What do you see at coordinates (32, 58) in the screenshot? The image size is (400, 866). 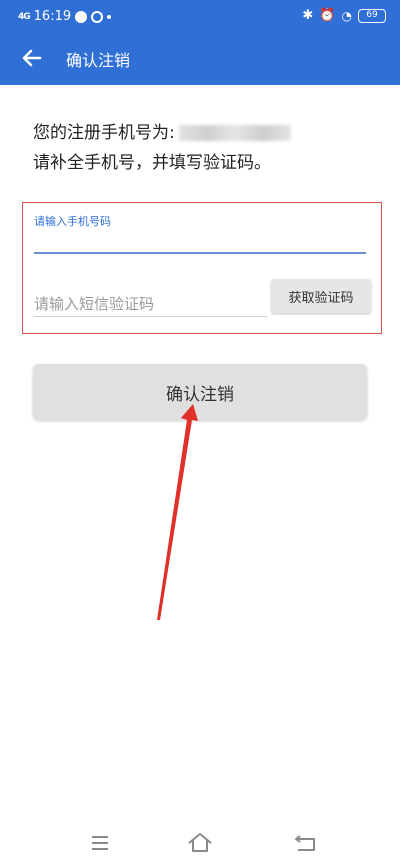 I see `arrow-left-icon` at bounding box center [32, 58].